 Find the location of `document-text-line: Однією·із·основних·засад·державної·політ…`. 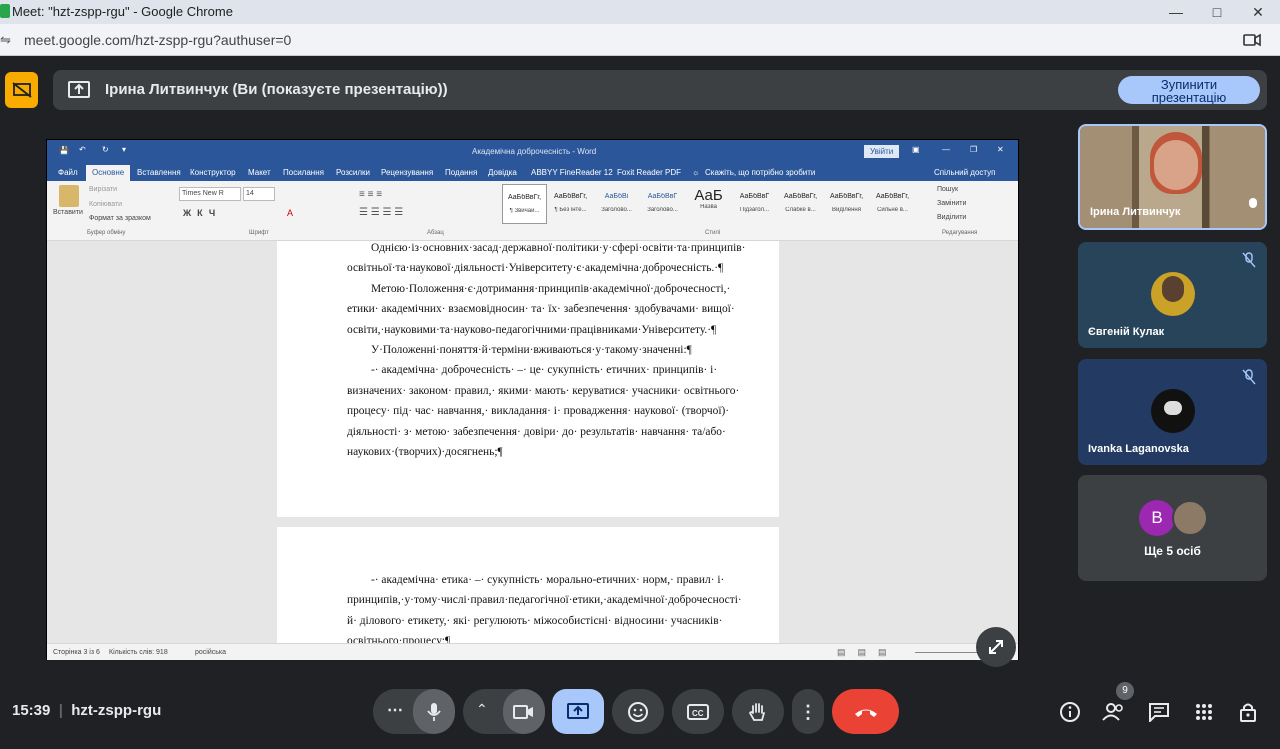

document-text-line: Однією·із·основних·засад·державної·політ… is located at coordinates (573, 248).